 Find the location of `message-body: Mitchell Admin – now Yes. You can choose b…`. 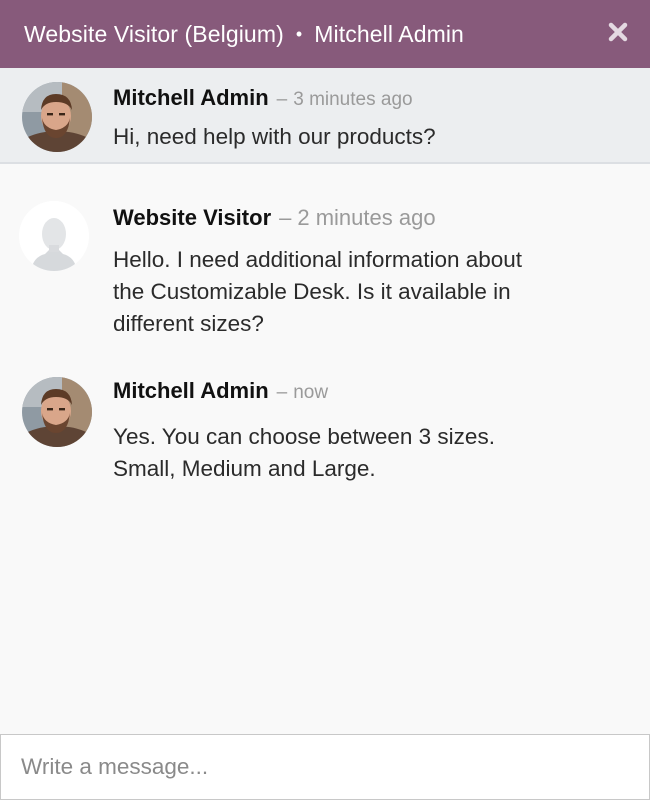

message-body: Mitchell Admin – now Yes. You can choose b… is located at coordinates (361, 432).